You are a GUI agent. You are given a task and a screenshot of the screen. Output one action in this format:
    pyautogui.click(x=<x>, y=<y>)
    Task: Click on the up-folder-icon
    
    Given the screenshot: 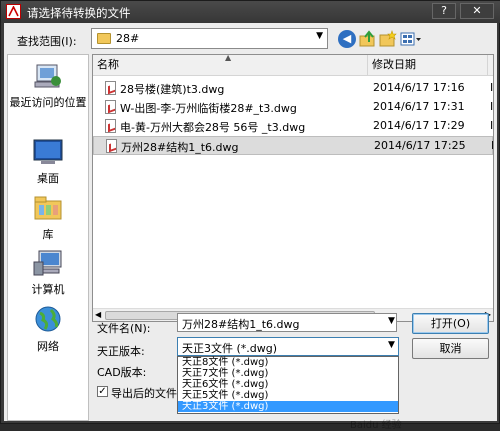 What is the action you would take?
    pyautogui.click(x=368, y=39)
    